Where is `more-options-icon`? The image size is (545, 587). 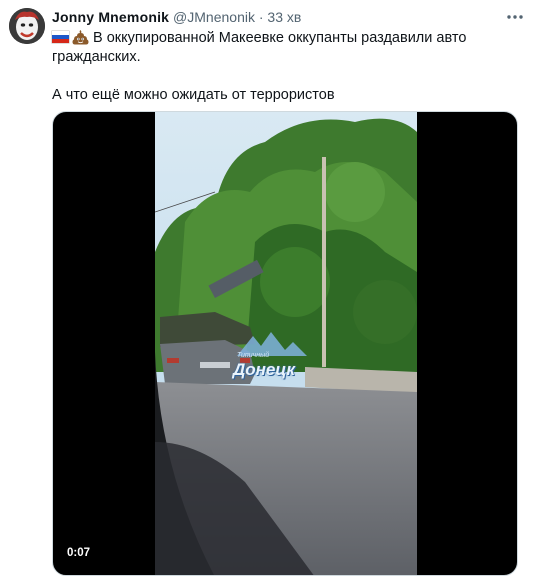 more-options-icon is located at coordinates (515, 16).